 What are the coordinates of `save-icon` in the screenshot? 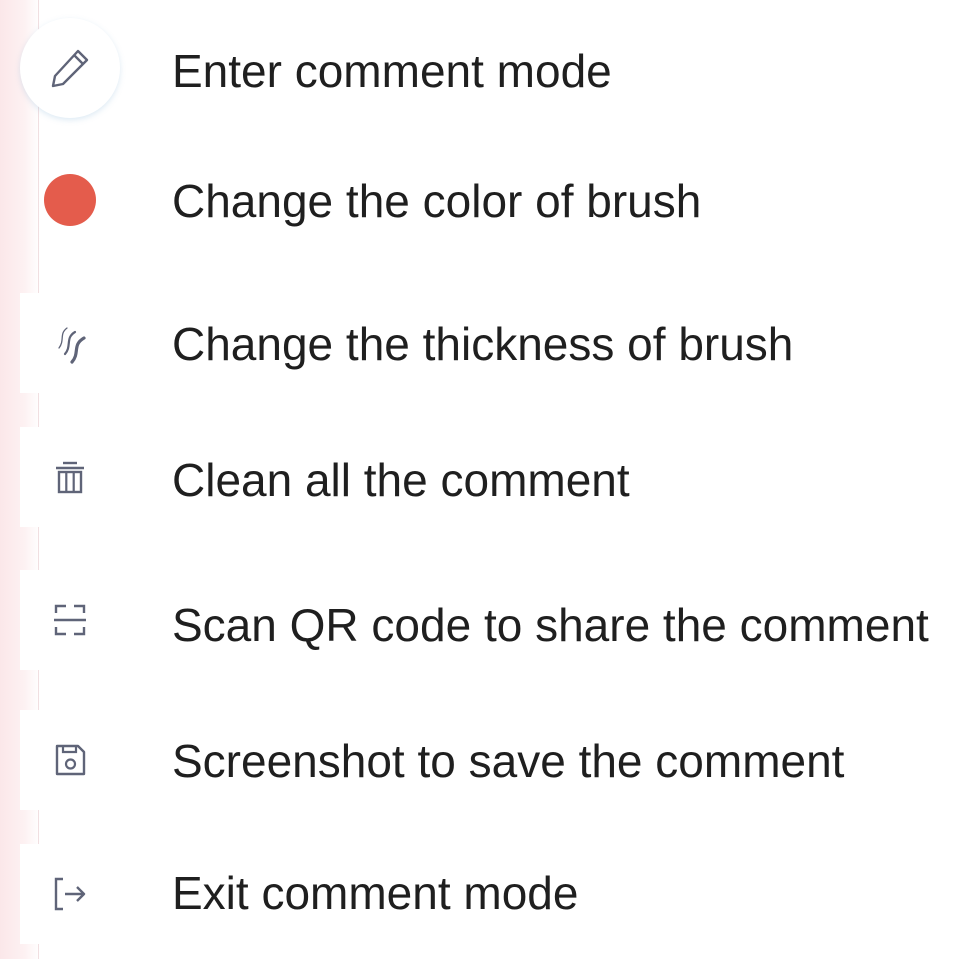 It's located at (70, 760).